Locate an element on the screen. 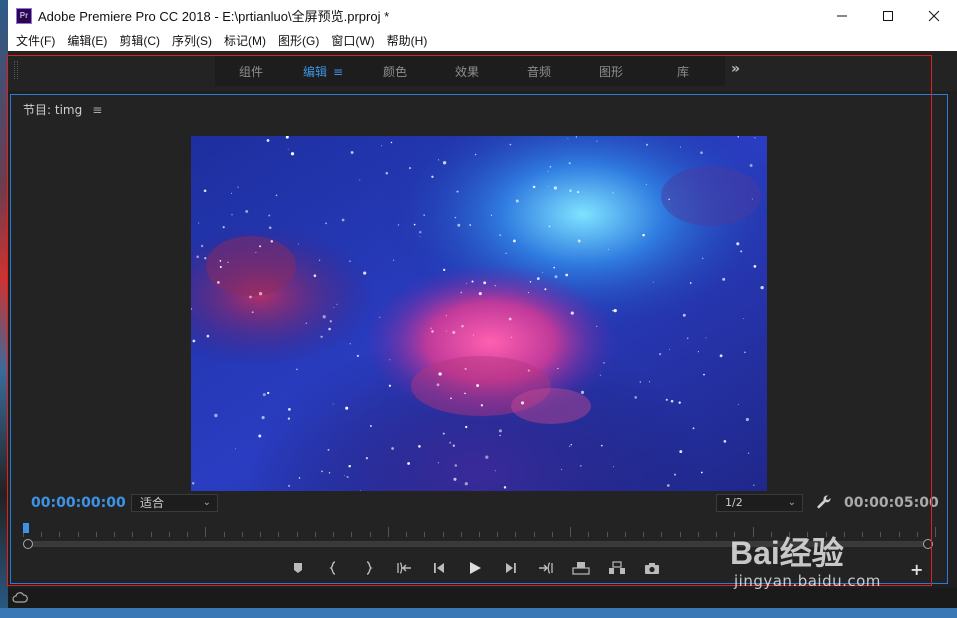 The height and width of the screenshot is (618, 957). go-to-in-icon is located at coordinates (404, 568).